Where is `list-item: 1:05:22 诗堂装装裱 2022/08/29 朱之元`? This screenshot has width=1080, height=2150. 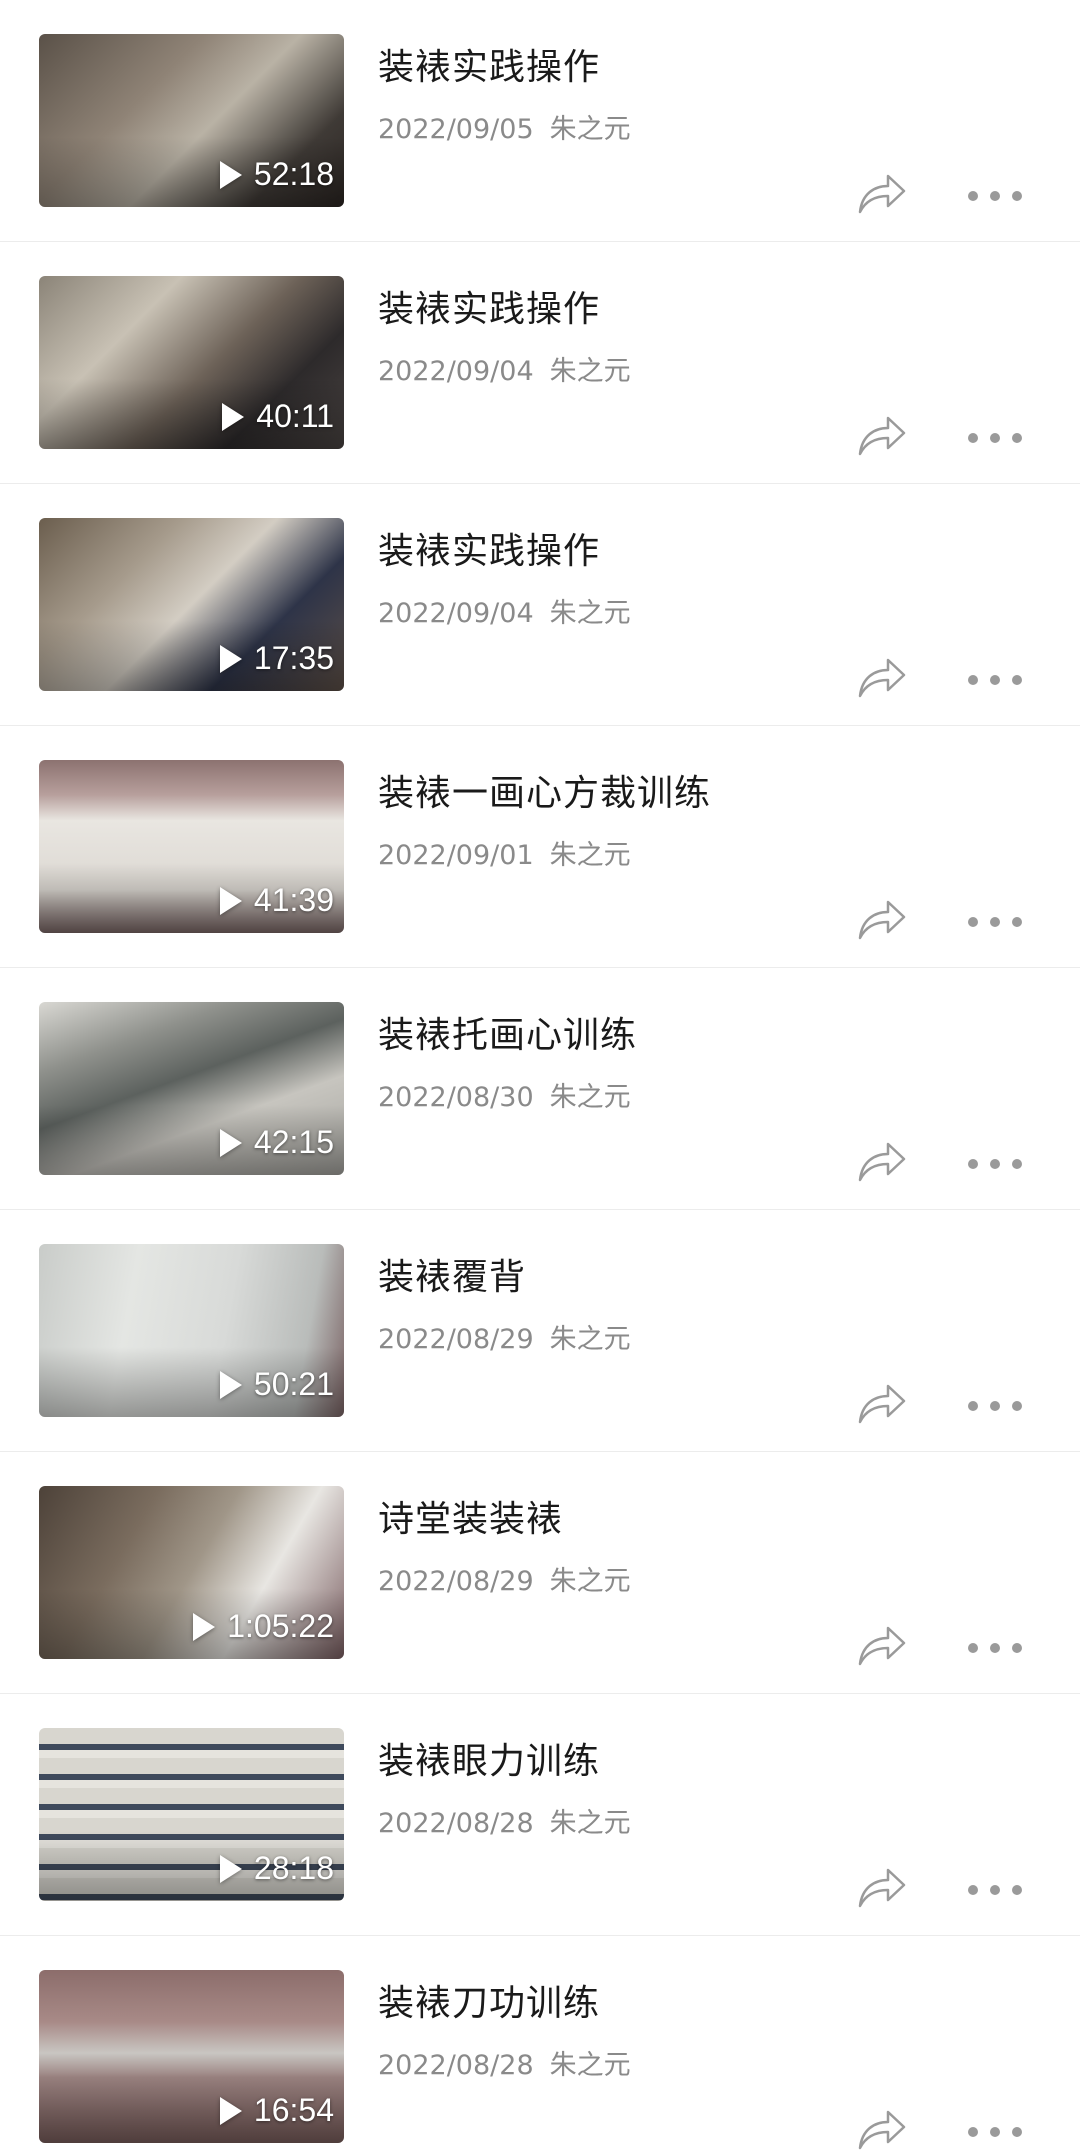 list-item: 1:05:22 诗堂装装裱 2022/08/29 朱之元 is located at coordinates (540, 1573).